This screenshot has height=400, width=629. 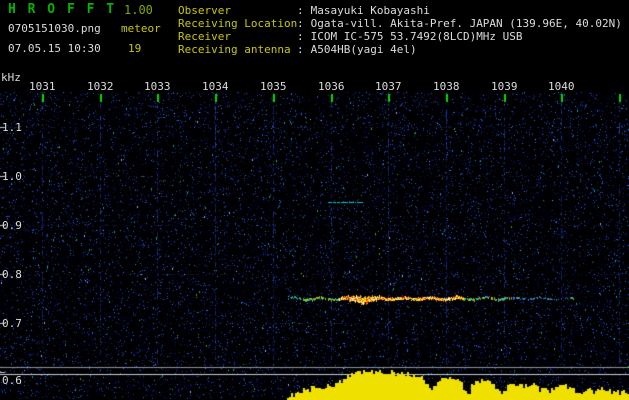 What do you see at coordinates (12, 323) in the screenshot?
I see `freq-tick-0-7: 0.7` at bounding box center [12, 323].